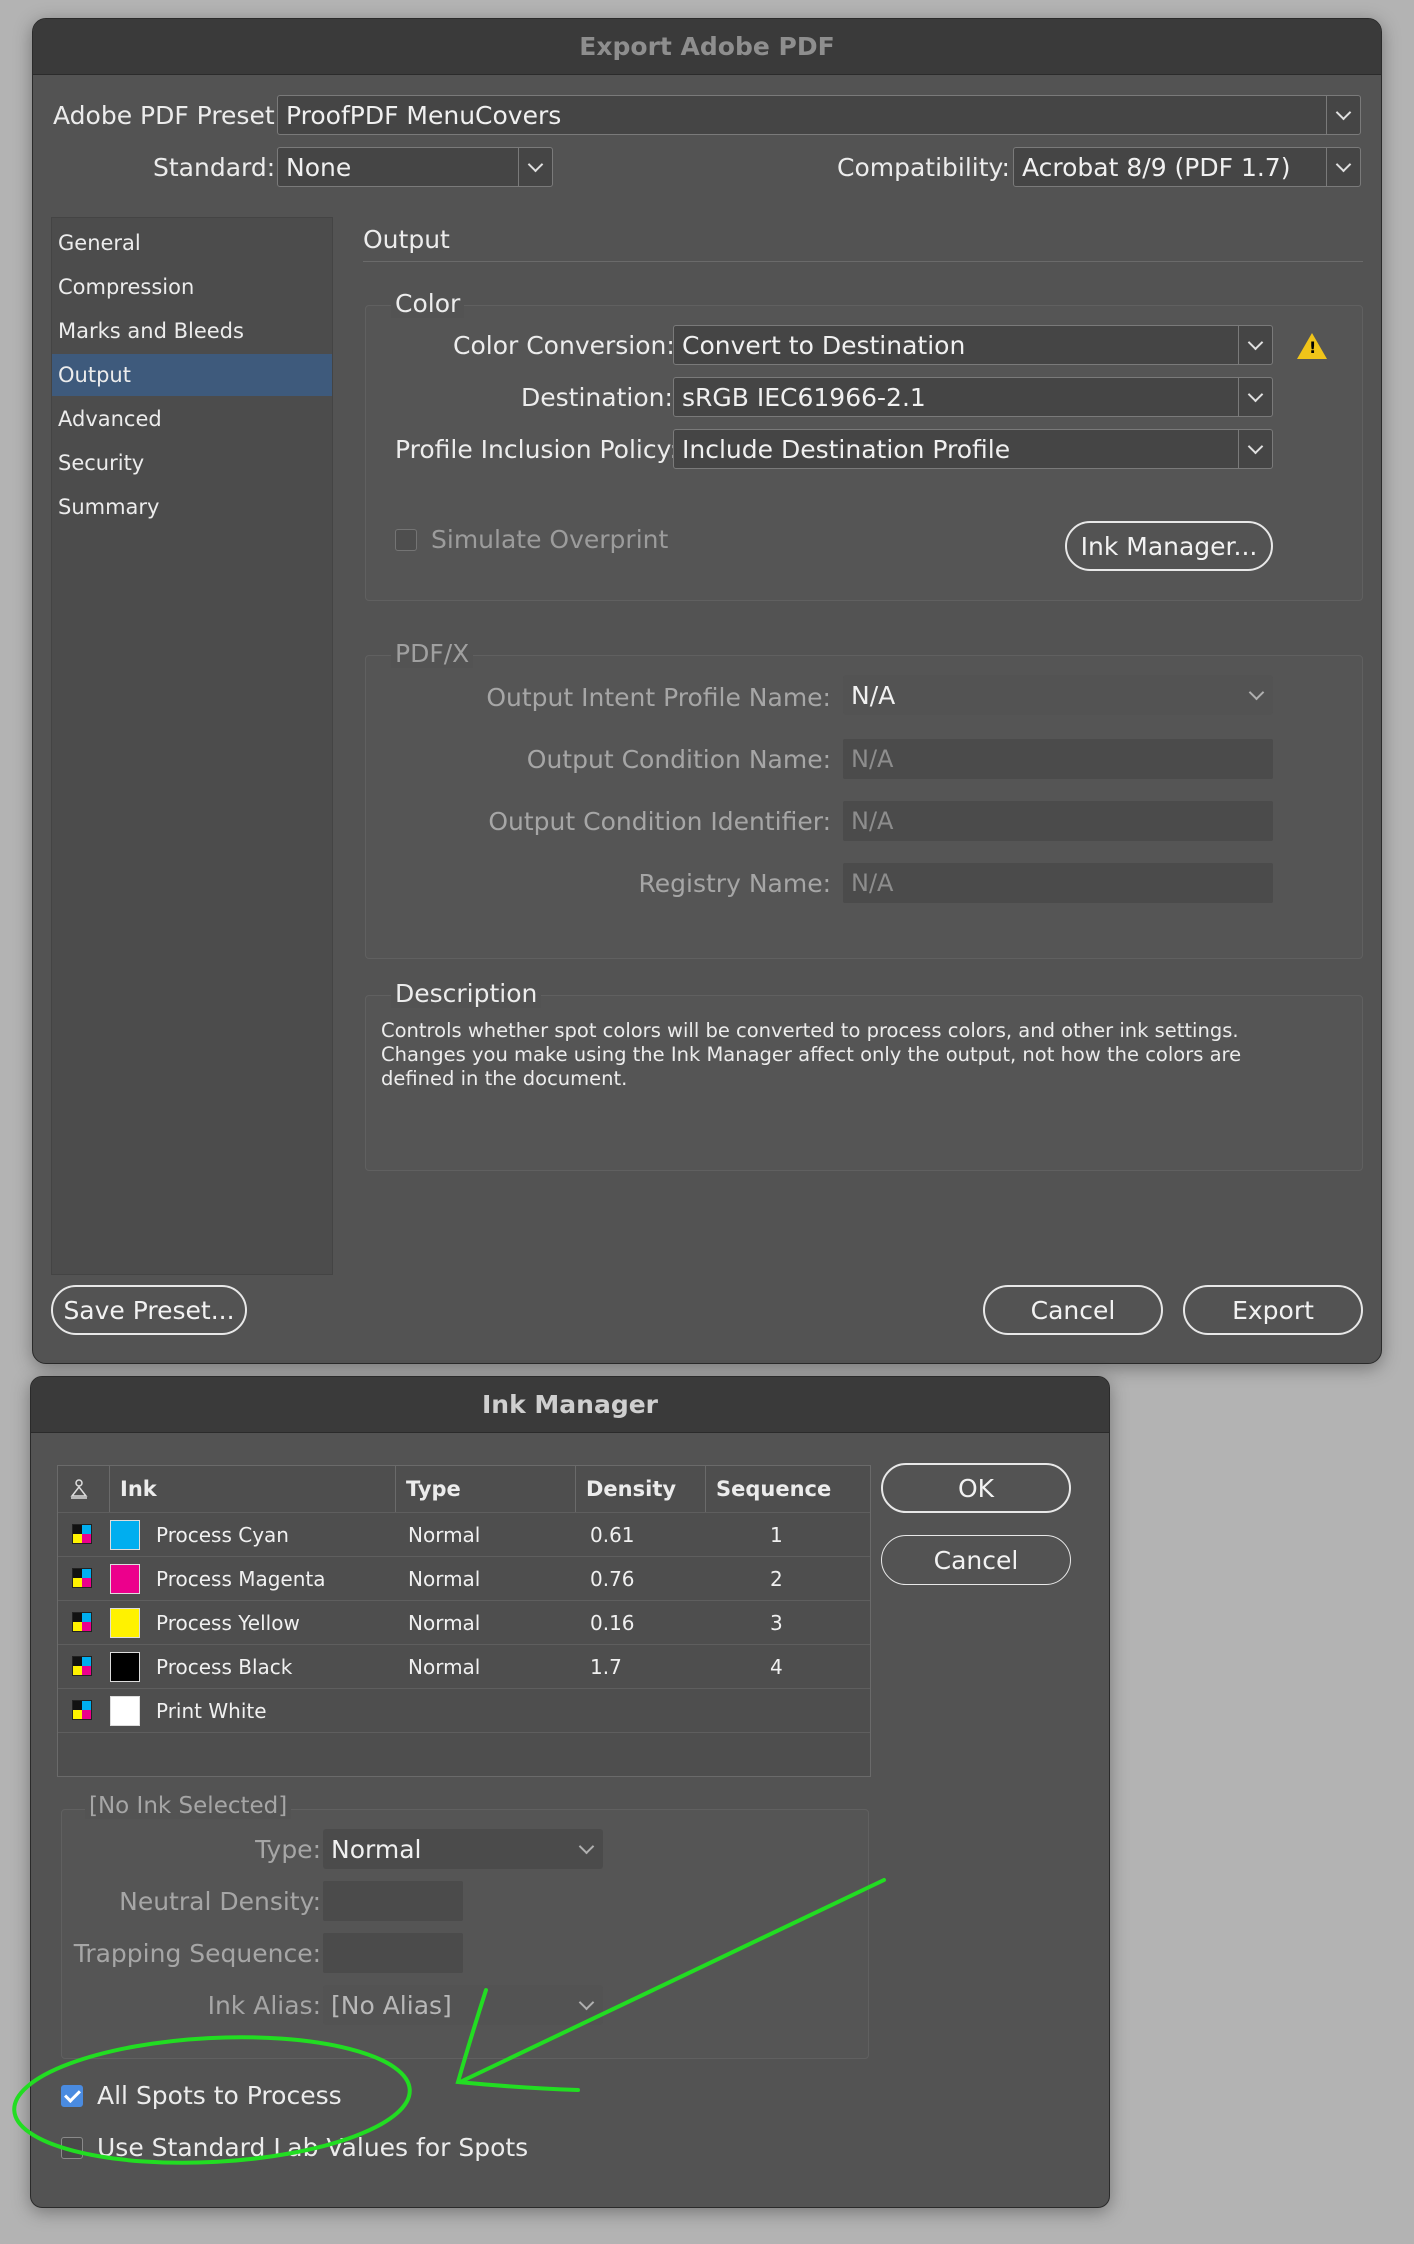 This screenshot has width=1414, height=2244. What do you see at coordinates (659, 821) in the screenshot?
I see `output-condition-identifier-label: Output Condition Identifier:` at bounding box center [659, 821].